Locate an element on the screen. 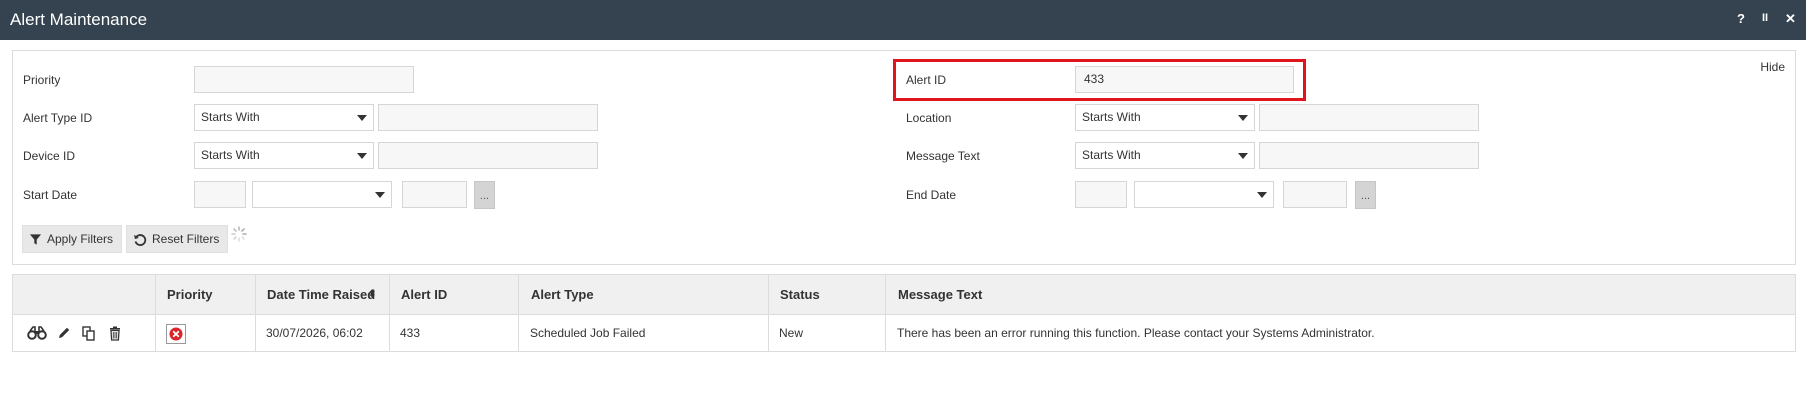 The image size is (1806, 405). device-id-operator-value: Starts With is located at coordinates (230, 155).